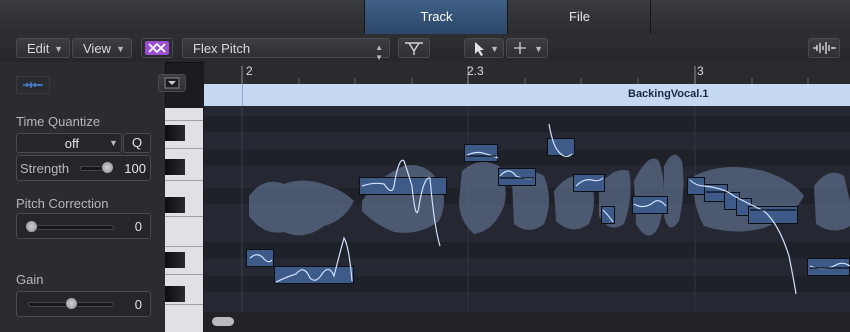 This screenshot has height=332, width=850. What do you see at coordinates (579, 17) in the screenshot?
I see `tab-file: File` at bounding box center [579, 17].